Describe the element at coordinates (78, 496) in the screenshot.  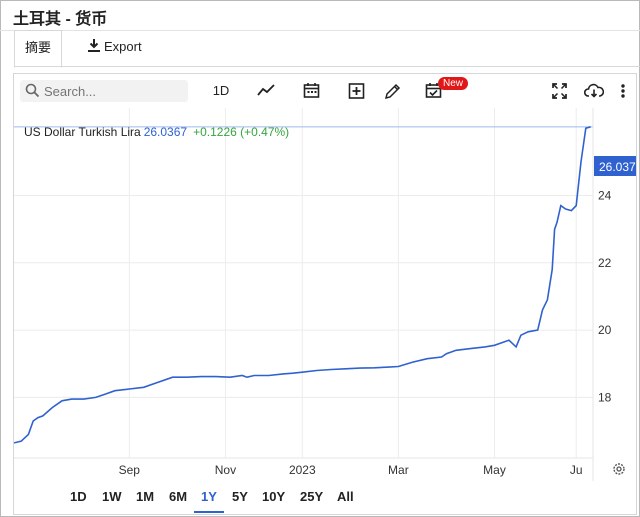
I see `range-1d: 1D` at that location.